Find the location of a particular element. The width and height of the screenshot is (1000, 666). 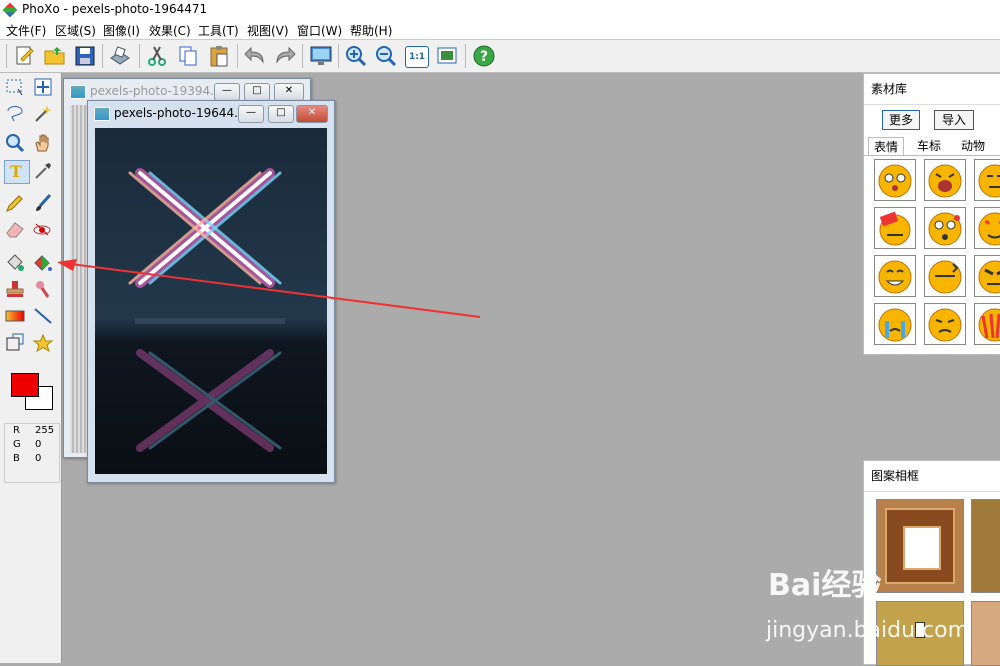

new-icon is located at coordinates (24, 56).